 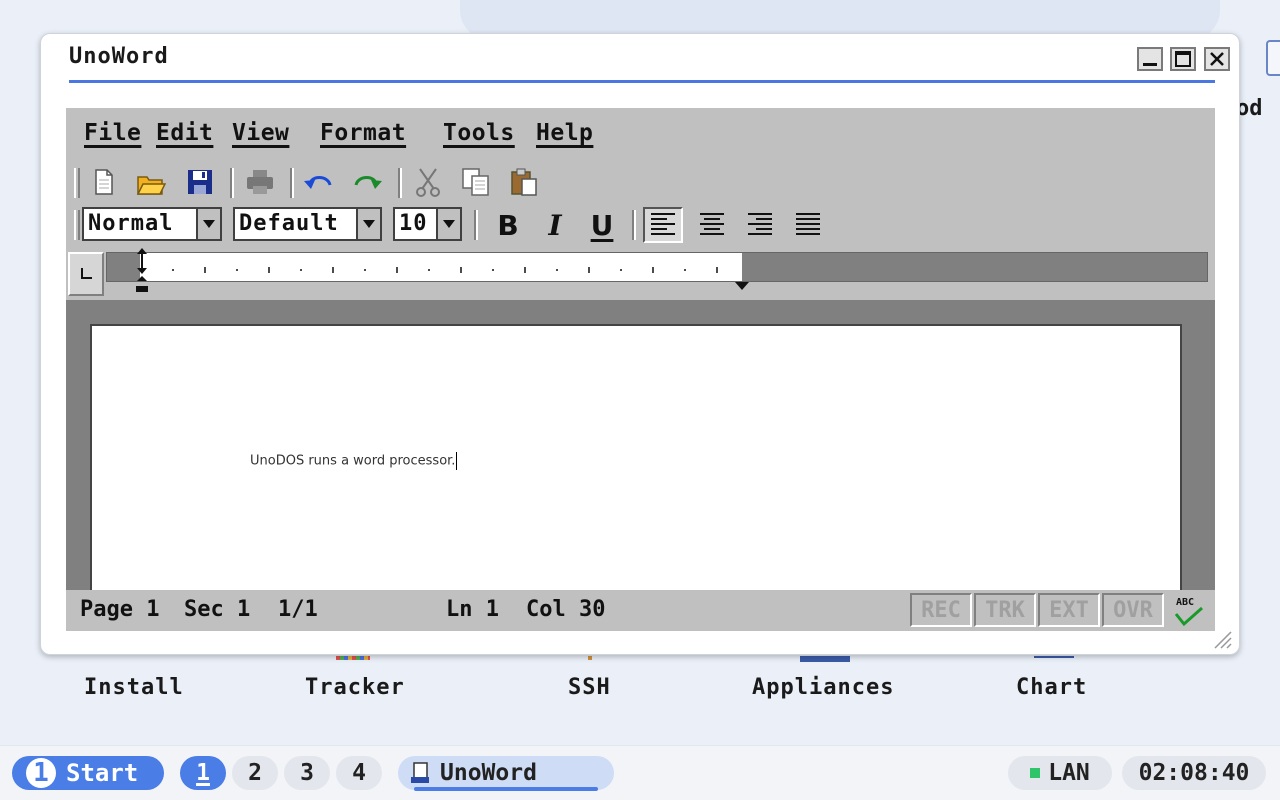 I want to click on mode-ovr: OVR, so click(x=1133, y=610).